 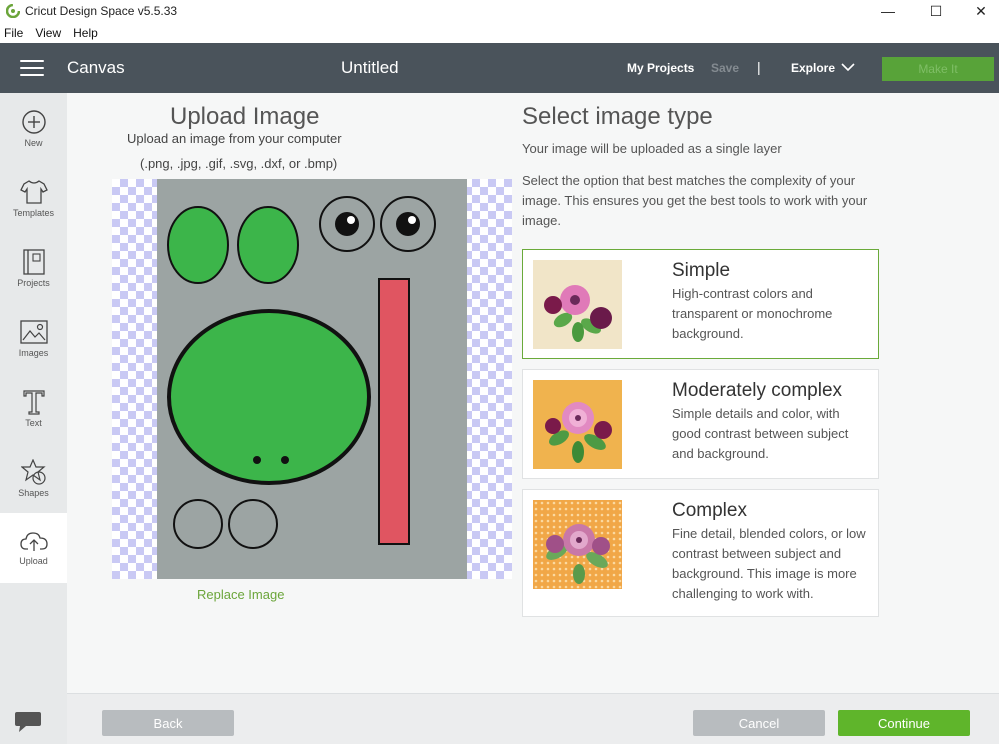 I want to click on explore-menu: Explore, so click(x=813, y=68).